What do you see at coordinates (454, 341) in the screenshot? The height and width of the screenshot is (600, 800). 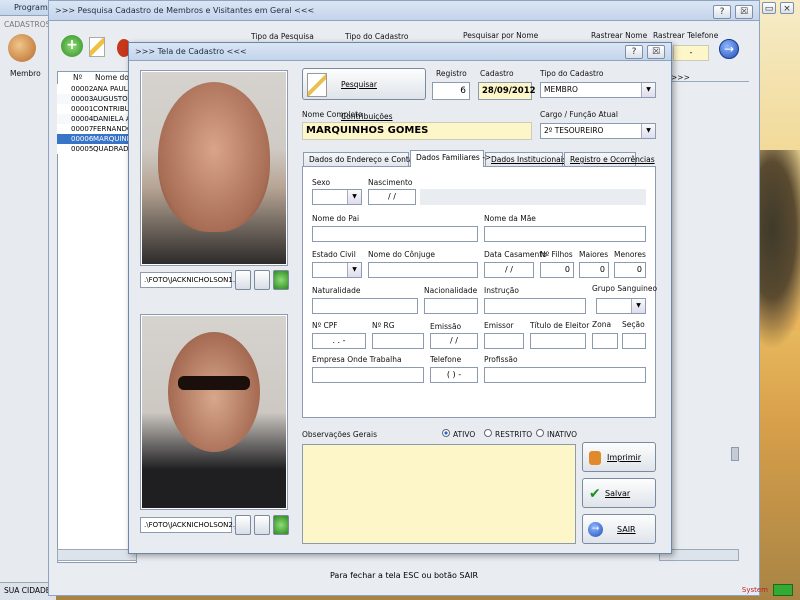 I see `emissao-input: / /` at bounding box center [454, 341].